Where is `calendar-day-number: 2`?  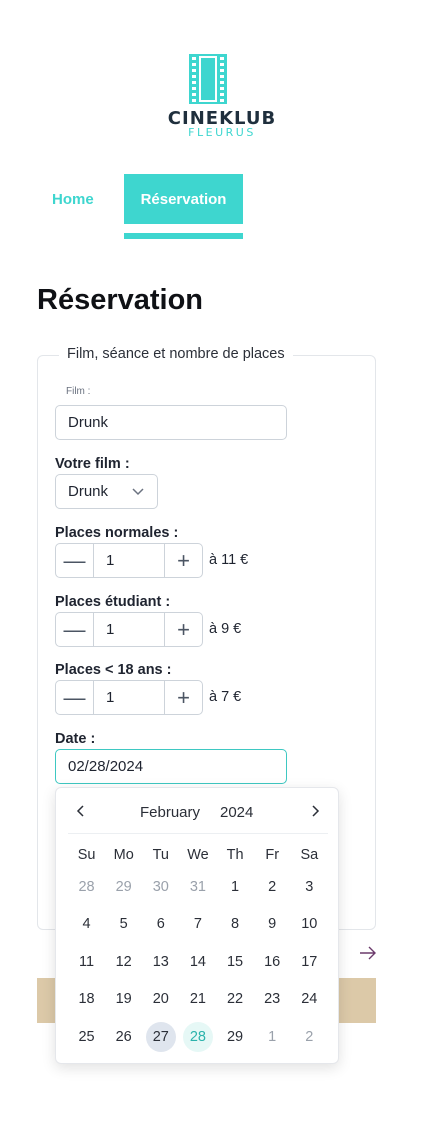 calendar-day-number: 2 is located at coordinates (309, 1036).